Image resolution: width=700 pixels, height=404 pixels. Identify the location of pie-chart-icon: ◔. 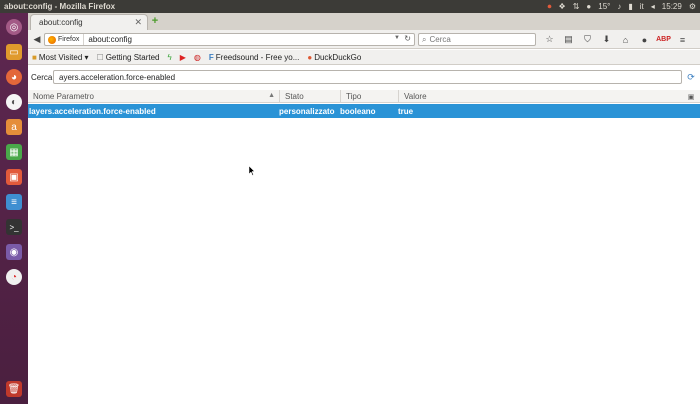
(14, 277).